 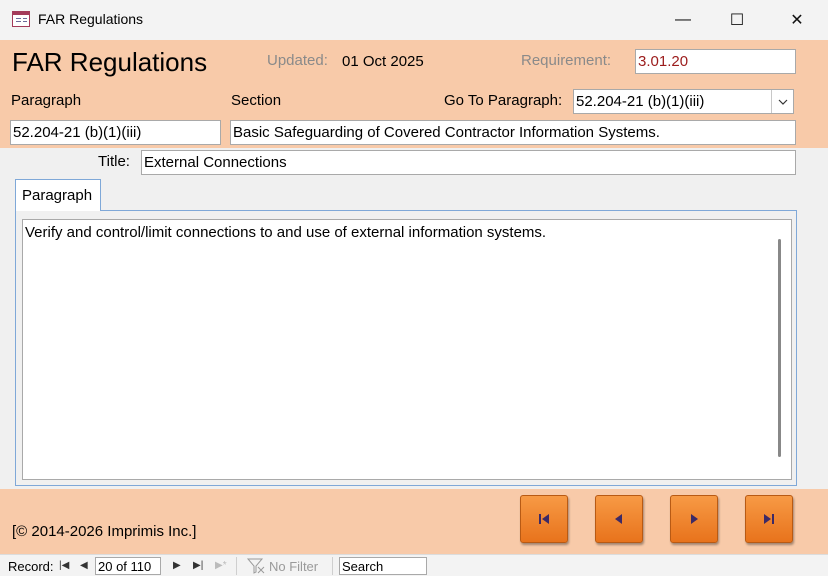 I want to click on first-record-icon, so click(x=544, y=519).